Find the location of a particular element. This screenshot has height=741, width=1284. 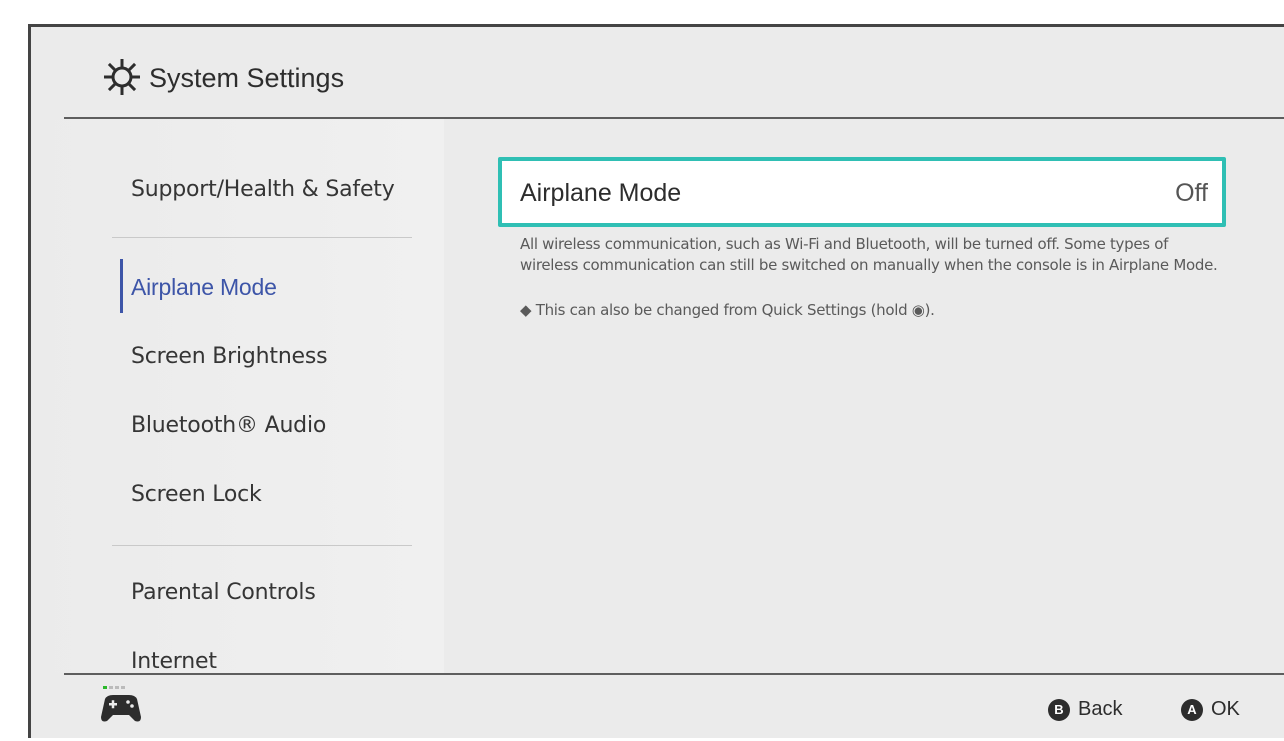

sidebar-selection-indicator is located at coordinates (121, 286).